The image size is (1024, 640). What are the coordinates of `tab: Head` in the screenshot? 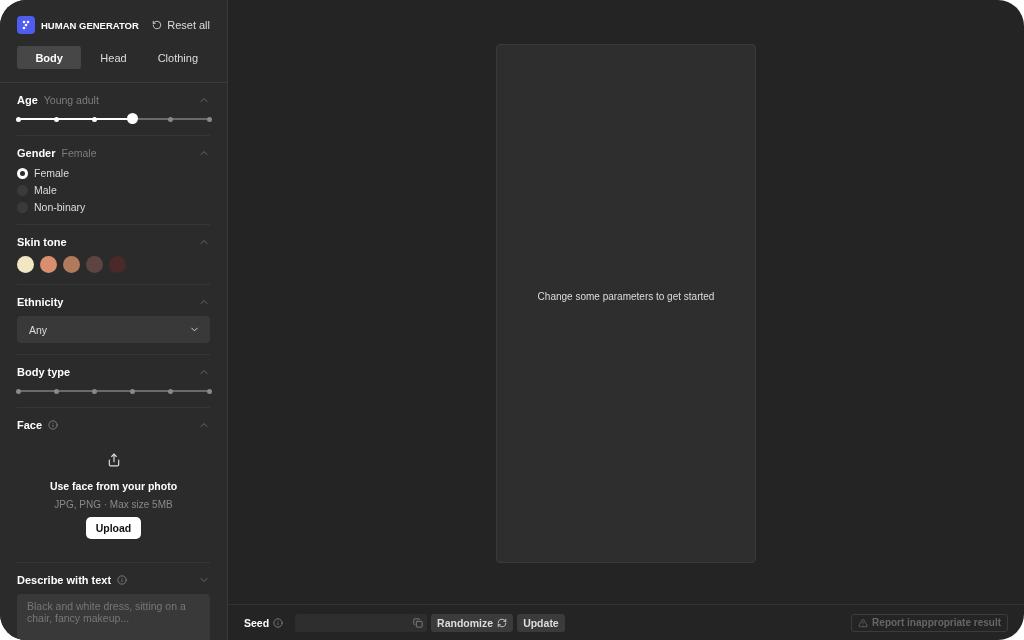 It's located at (113, 57).